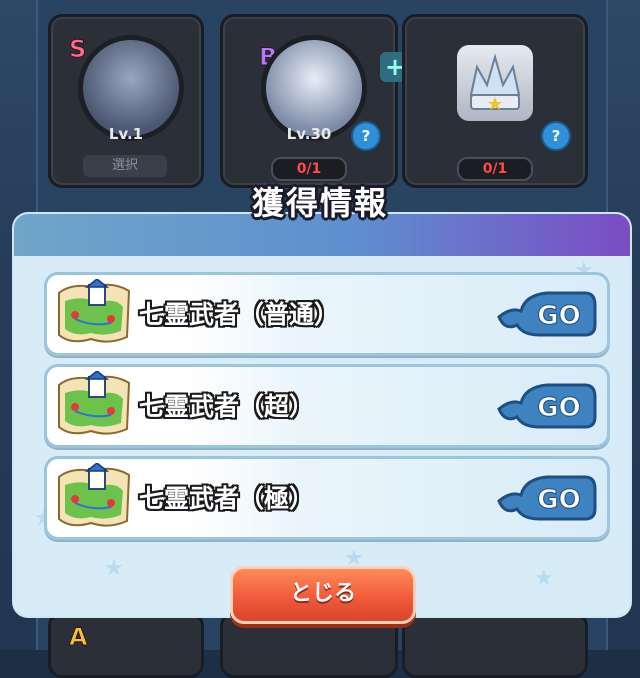 This screenshot has width=640, height=678. I want to click on character-card-bottom: A, so click(126, 645).